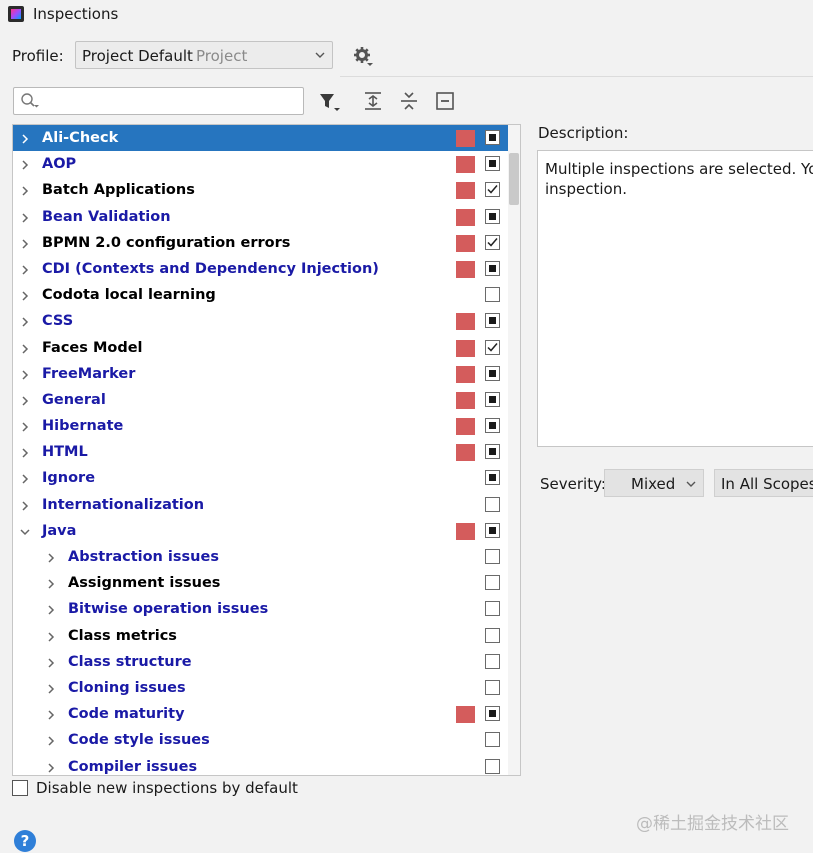  I want to click on tree-row-label: Hibernate, so click(83, 426).